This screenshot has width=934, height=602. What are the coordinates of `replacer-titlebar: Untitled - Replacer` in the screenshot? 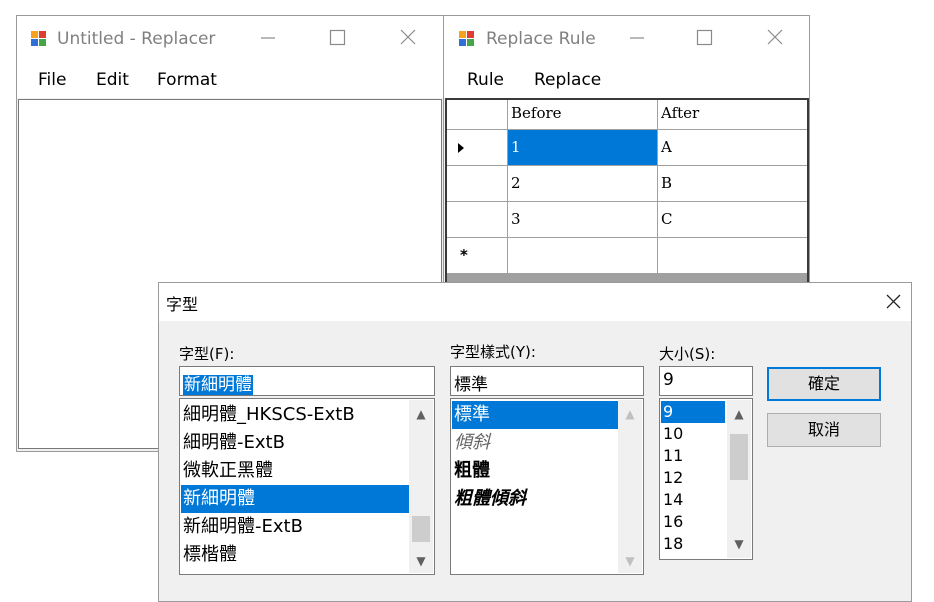 It's located at (231, 38).